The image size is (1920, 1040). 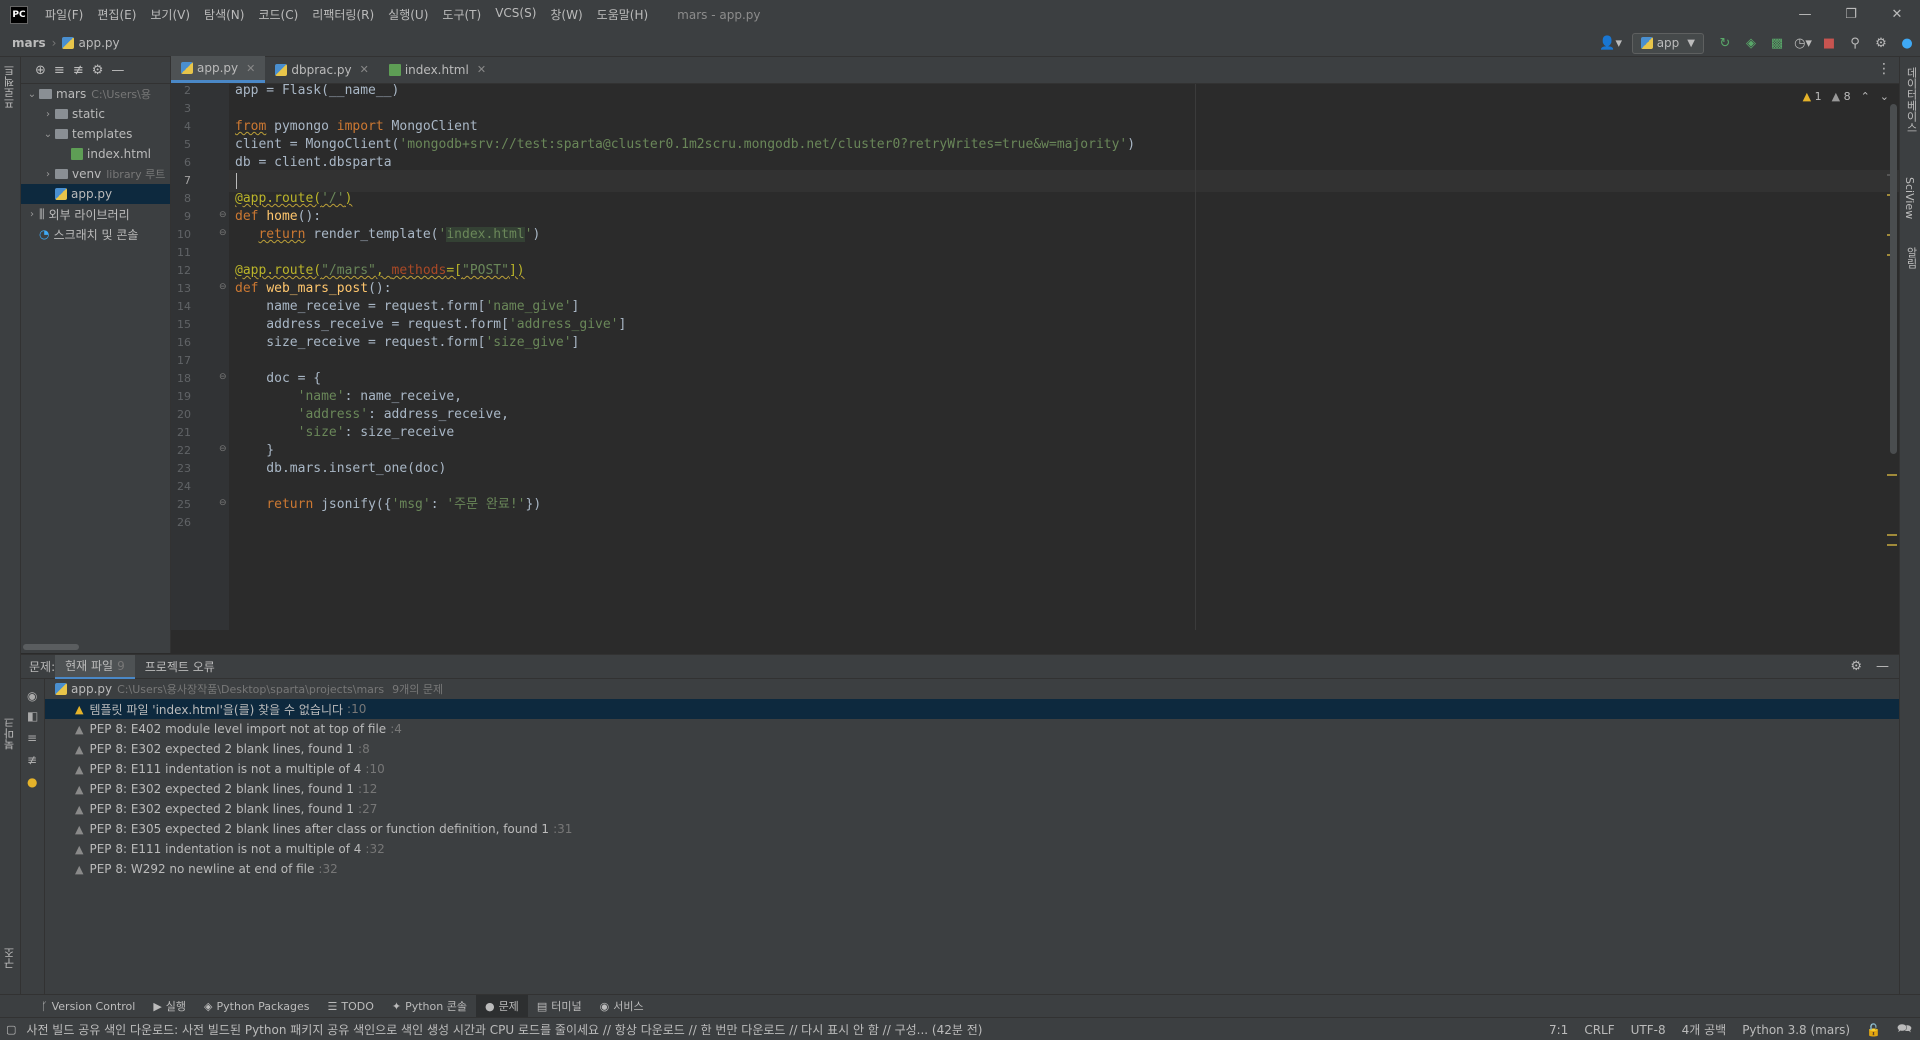 I want to click on menu-item: 도움말(H), so click(x=623, y=14).